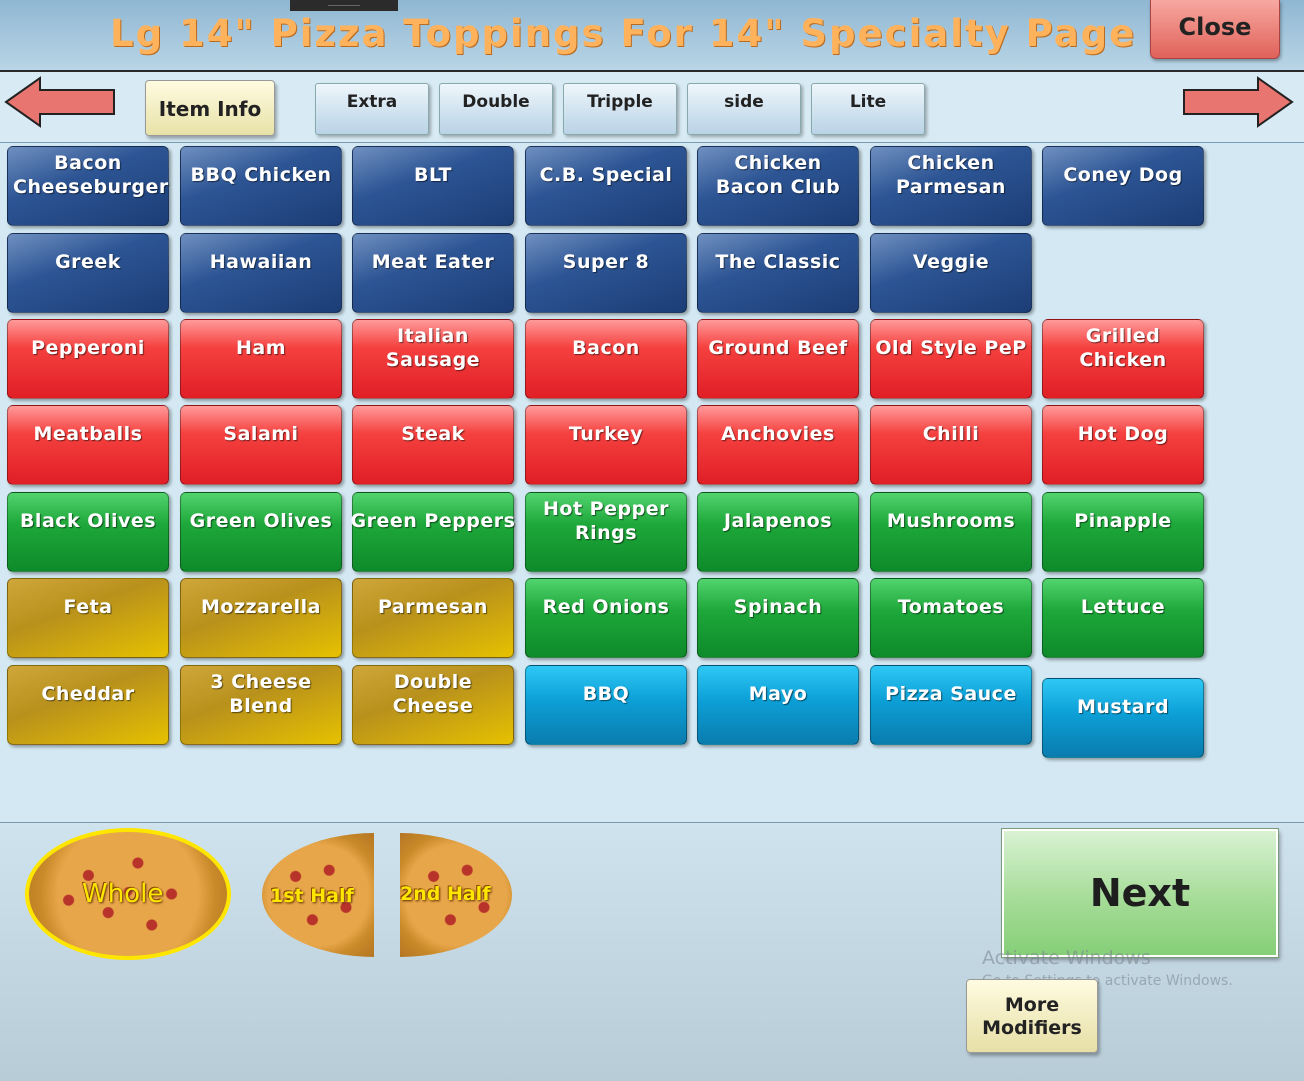 The width and height of the screenshot is (1304, 1081). I want to click on topping-button: Black Olives, so click(88, 532).